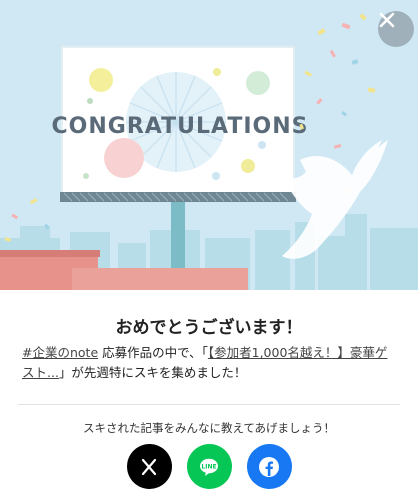  What do you see at coordinates (153, 352) in the screenshot?
I see `message-text-before: 応募作品の中で、「` at bounding box center [153, 352].